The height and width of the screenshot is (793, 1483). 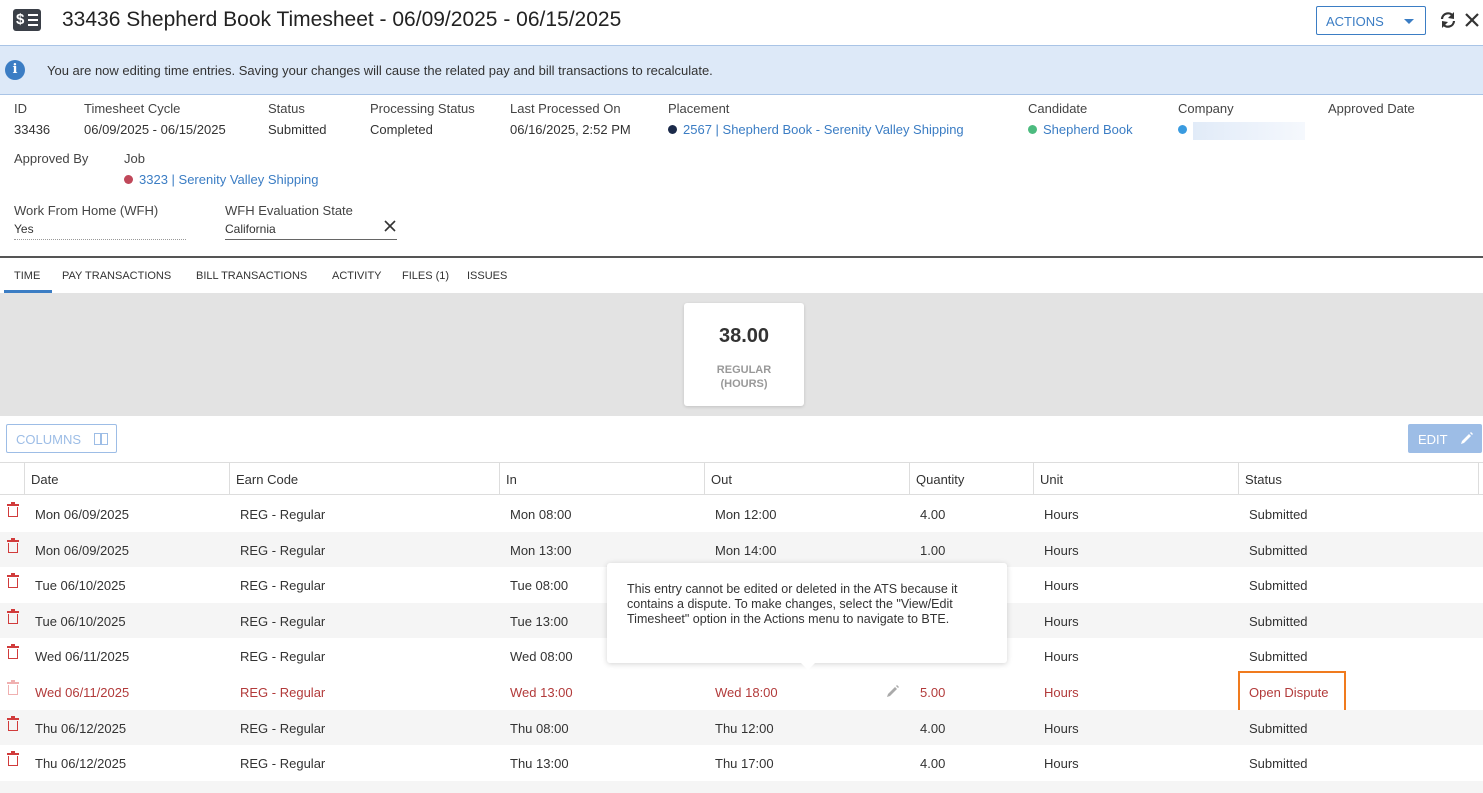 What do you see at coordinates (267, 479) in the screenshot?
I see `column-header-earn-code: Earn Code` at bounding box center [267, 479].